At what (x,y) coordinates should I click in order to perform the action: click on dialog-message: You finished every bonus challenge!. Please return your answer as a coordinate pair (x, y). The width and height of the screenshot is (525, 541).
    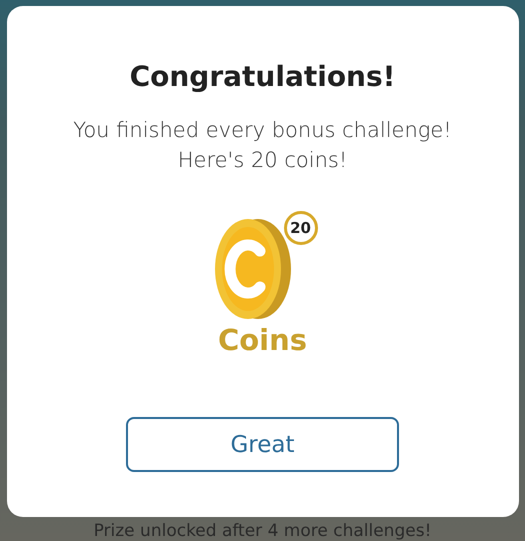
    Looking at the image, I should click on (262, 130).